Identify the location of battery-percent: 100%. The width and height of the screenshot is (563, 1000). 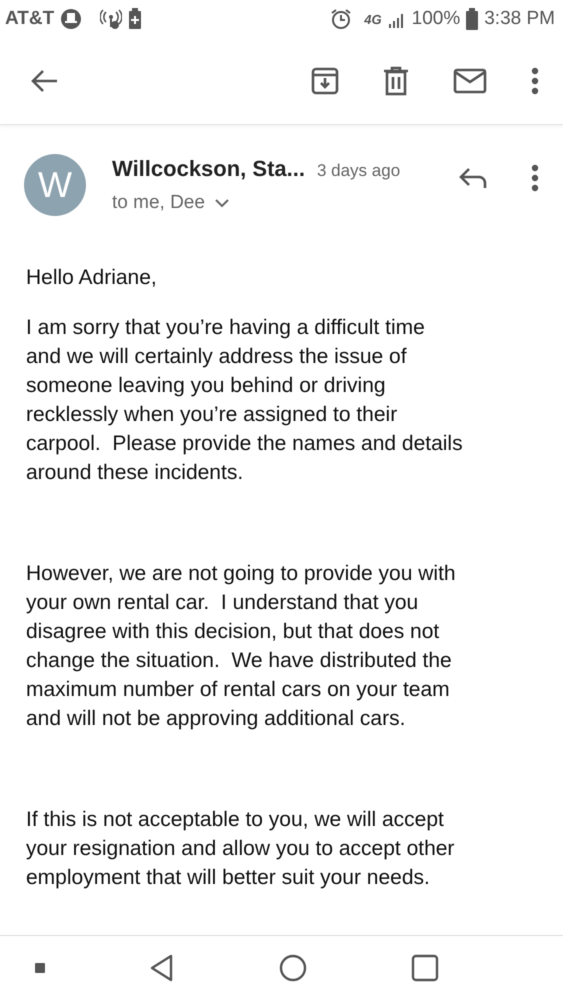
(436, 19).